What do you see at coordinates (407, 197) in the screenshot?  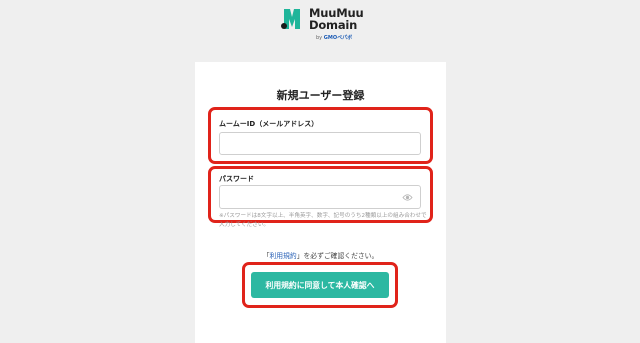 I see `eye-icon` at bounding box center [407, 197].